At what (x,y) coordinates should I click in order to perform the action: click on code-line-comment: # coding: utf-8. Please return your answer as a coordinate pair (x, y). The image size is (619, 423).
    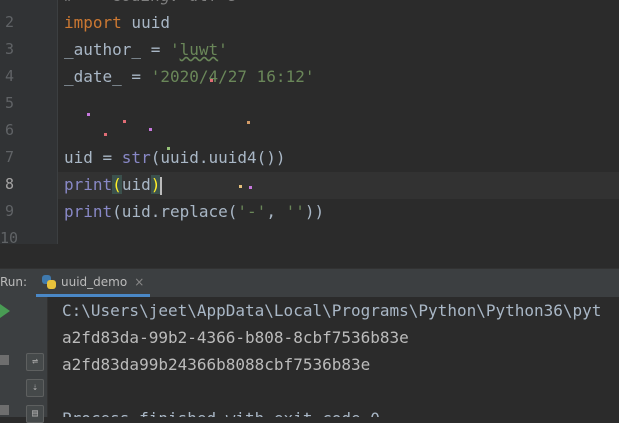
    Looking at the image, I should click on (150, 4).